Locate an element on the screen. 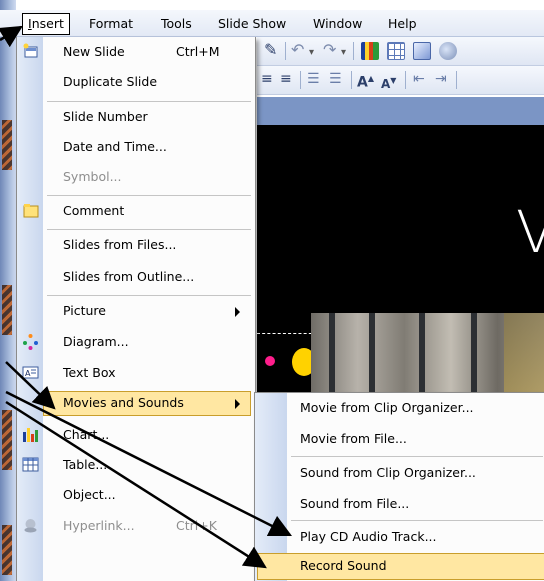 This screenshot has height=581, width=544. menu-item-picture: Picture is located at coordinates (136, 312).